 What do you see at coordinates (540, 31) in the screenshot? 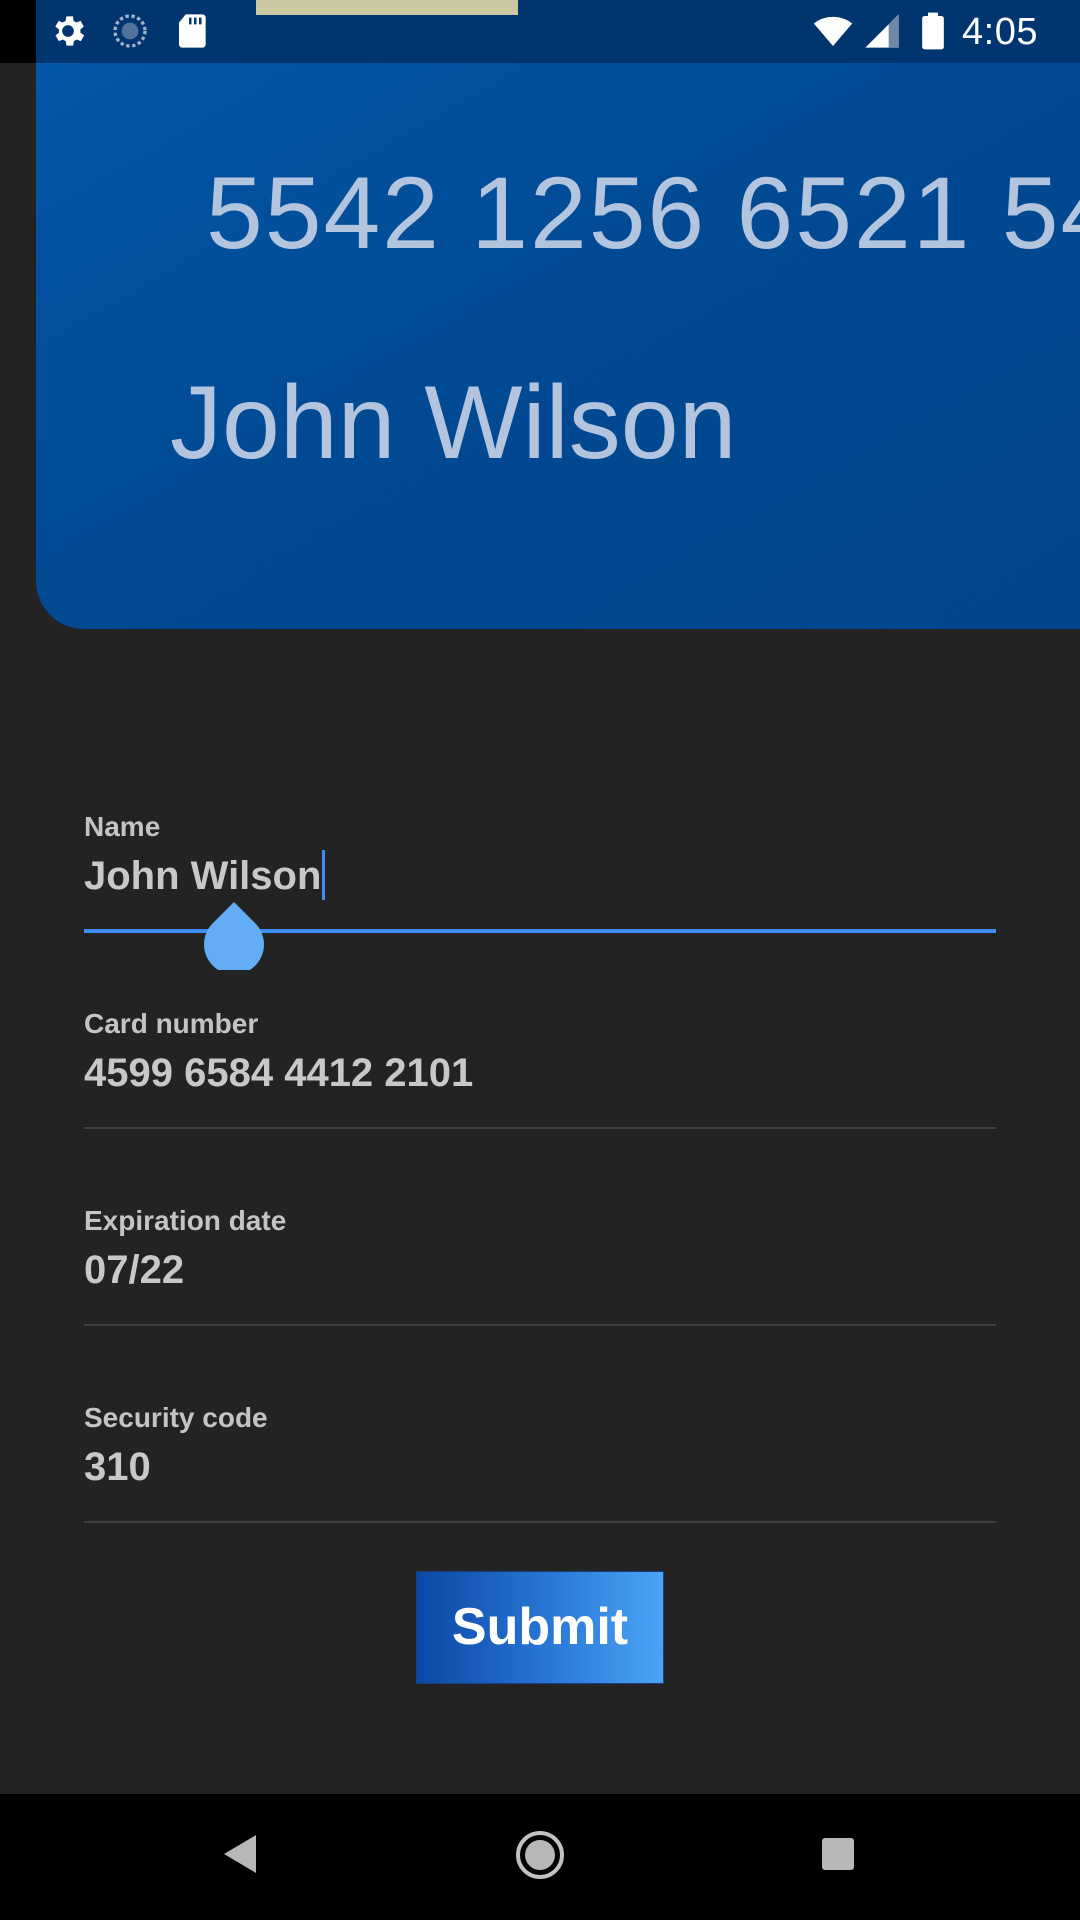
I see `status-bar: 4:05` at bounding box center [540, 31].